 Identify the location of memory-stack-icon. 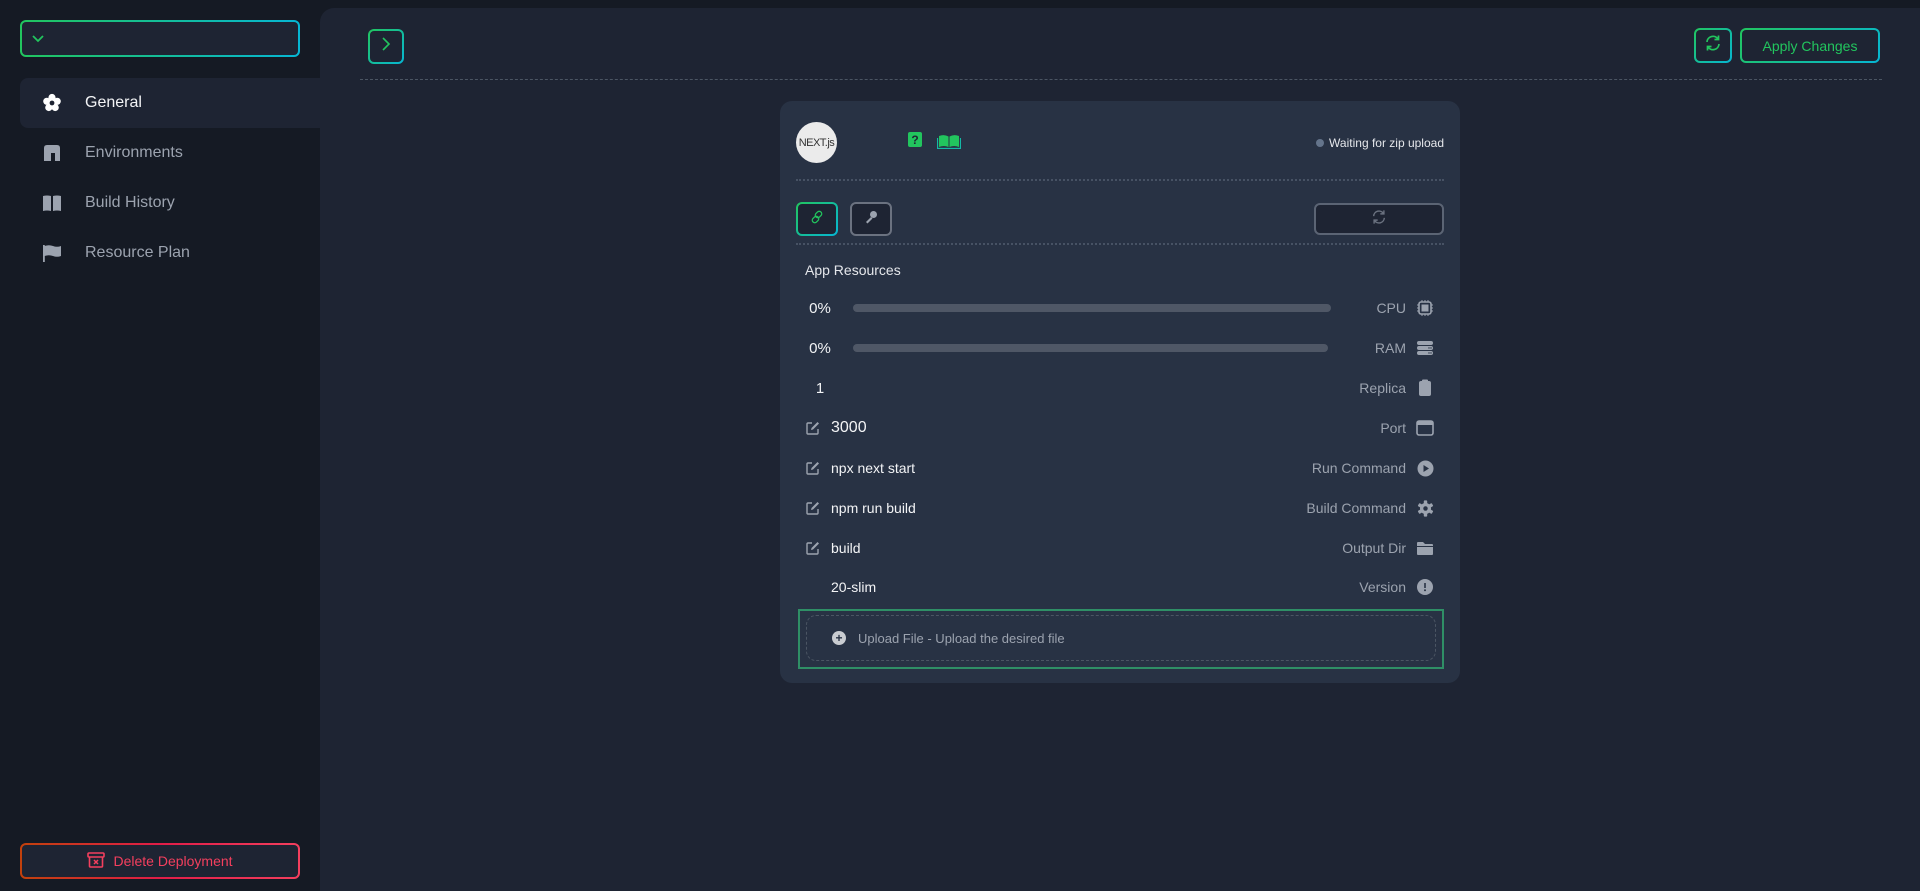
(1425, 348).